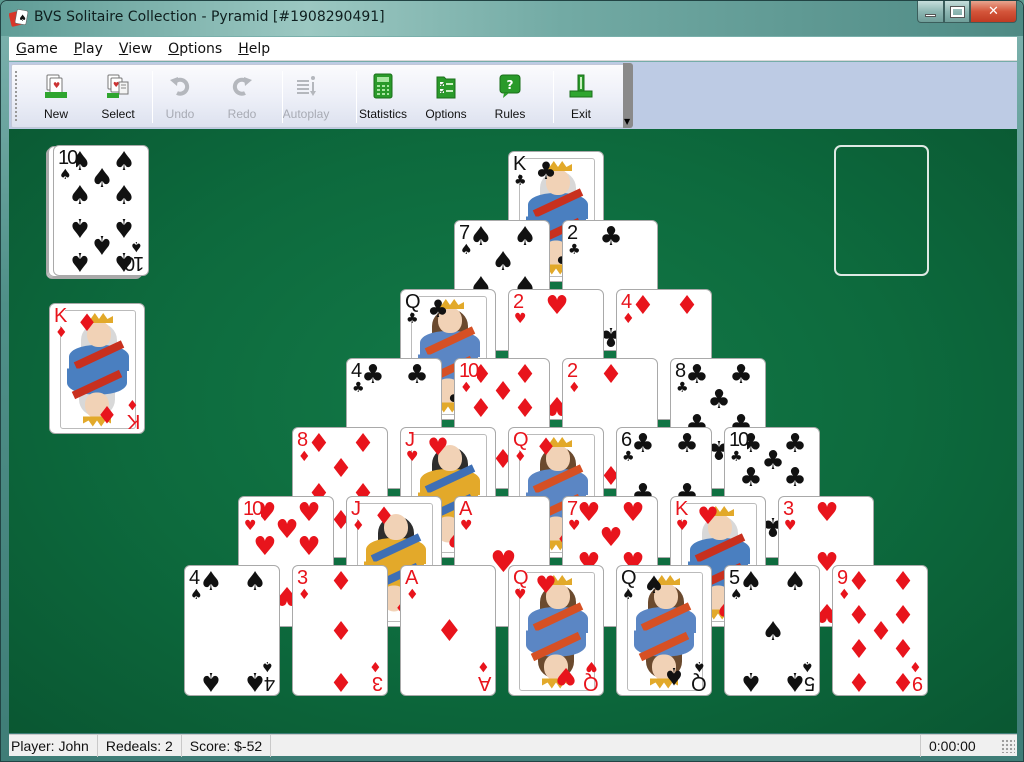 The image size is (1024, 762). What do you see at coordinates (282, 97) in the screenshot?
I see `toolbar-separator` at bounding box center [282, 97].